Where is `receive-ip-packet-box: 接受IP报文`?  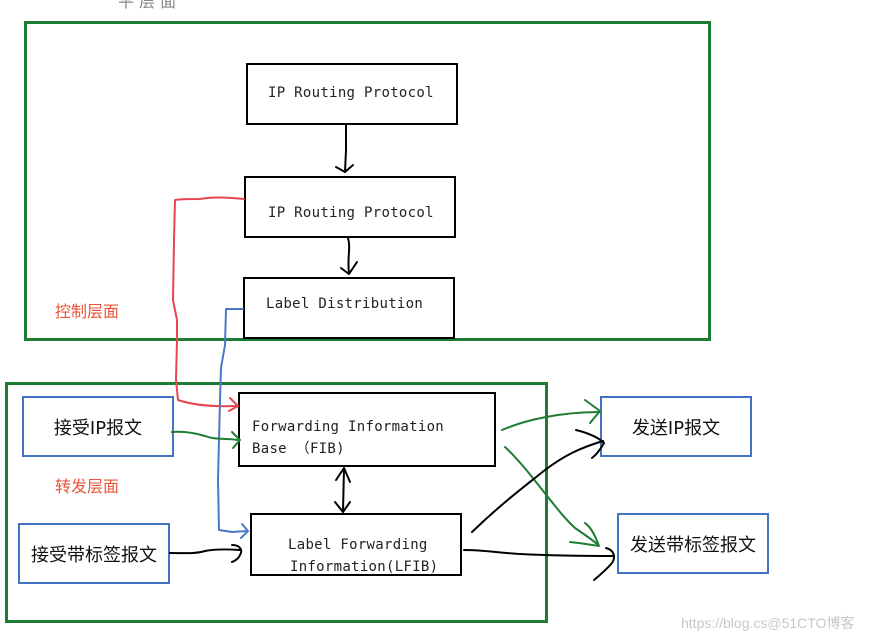
receive-ip-packet-box: 接受IP报文 is located at coordinates (98, 426).